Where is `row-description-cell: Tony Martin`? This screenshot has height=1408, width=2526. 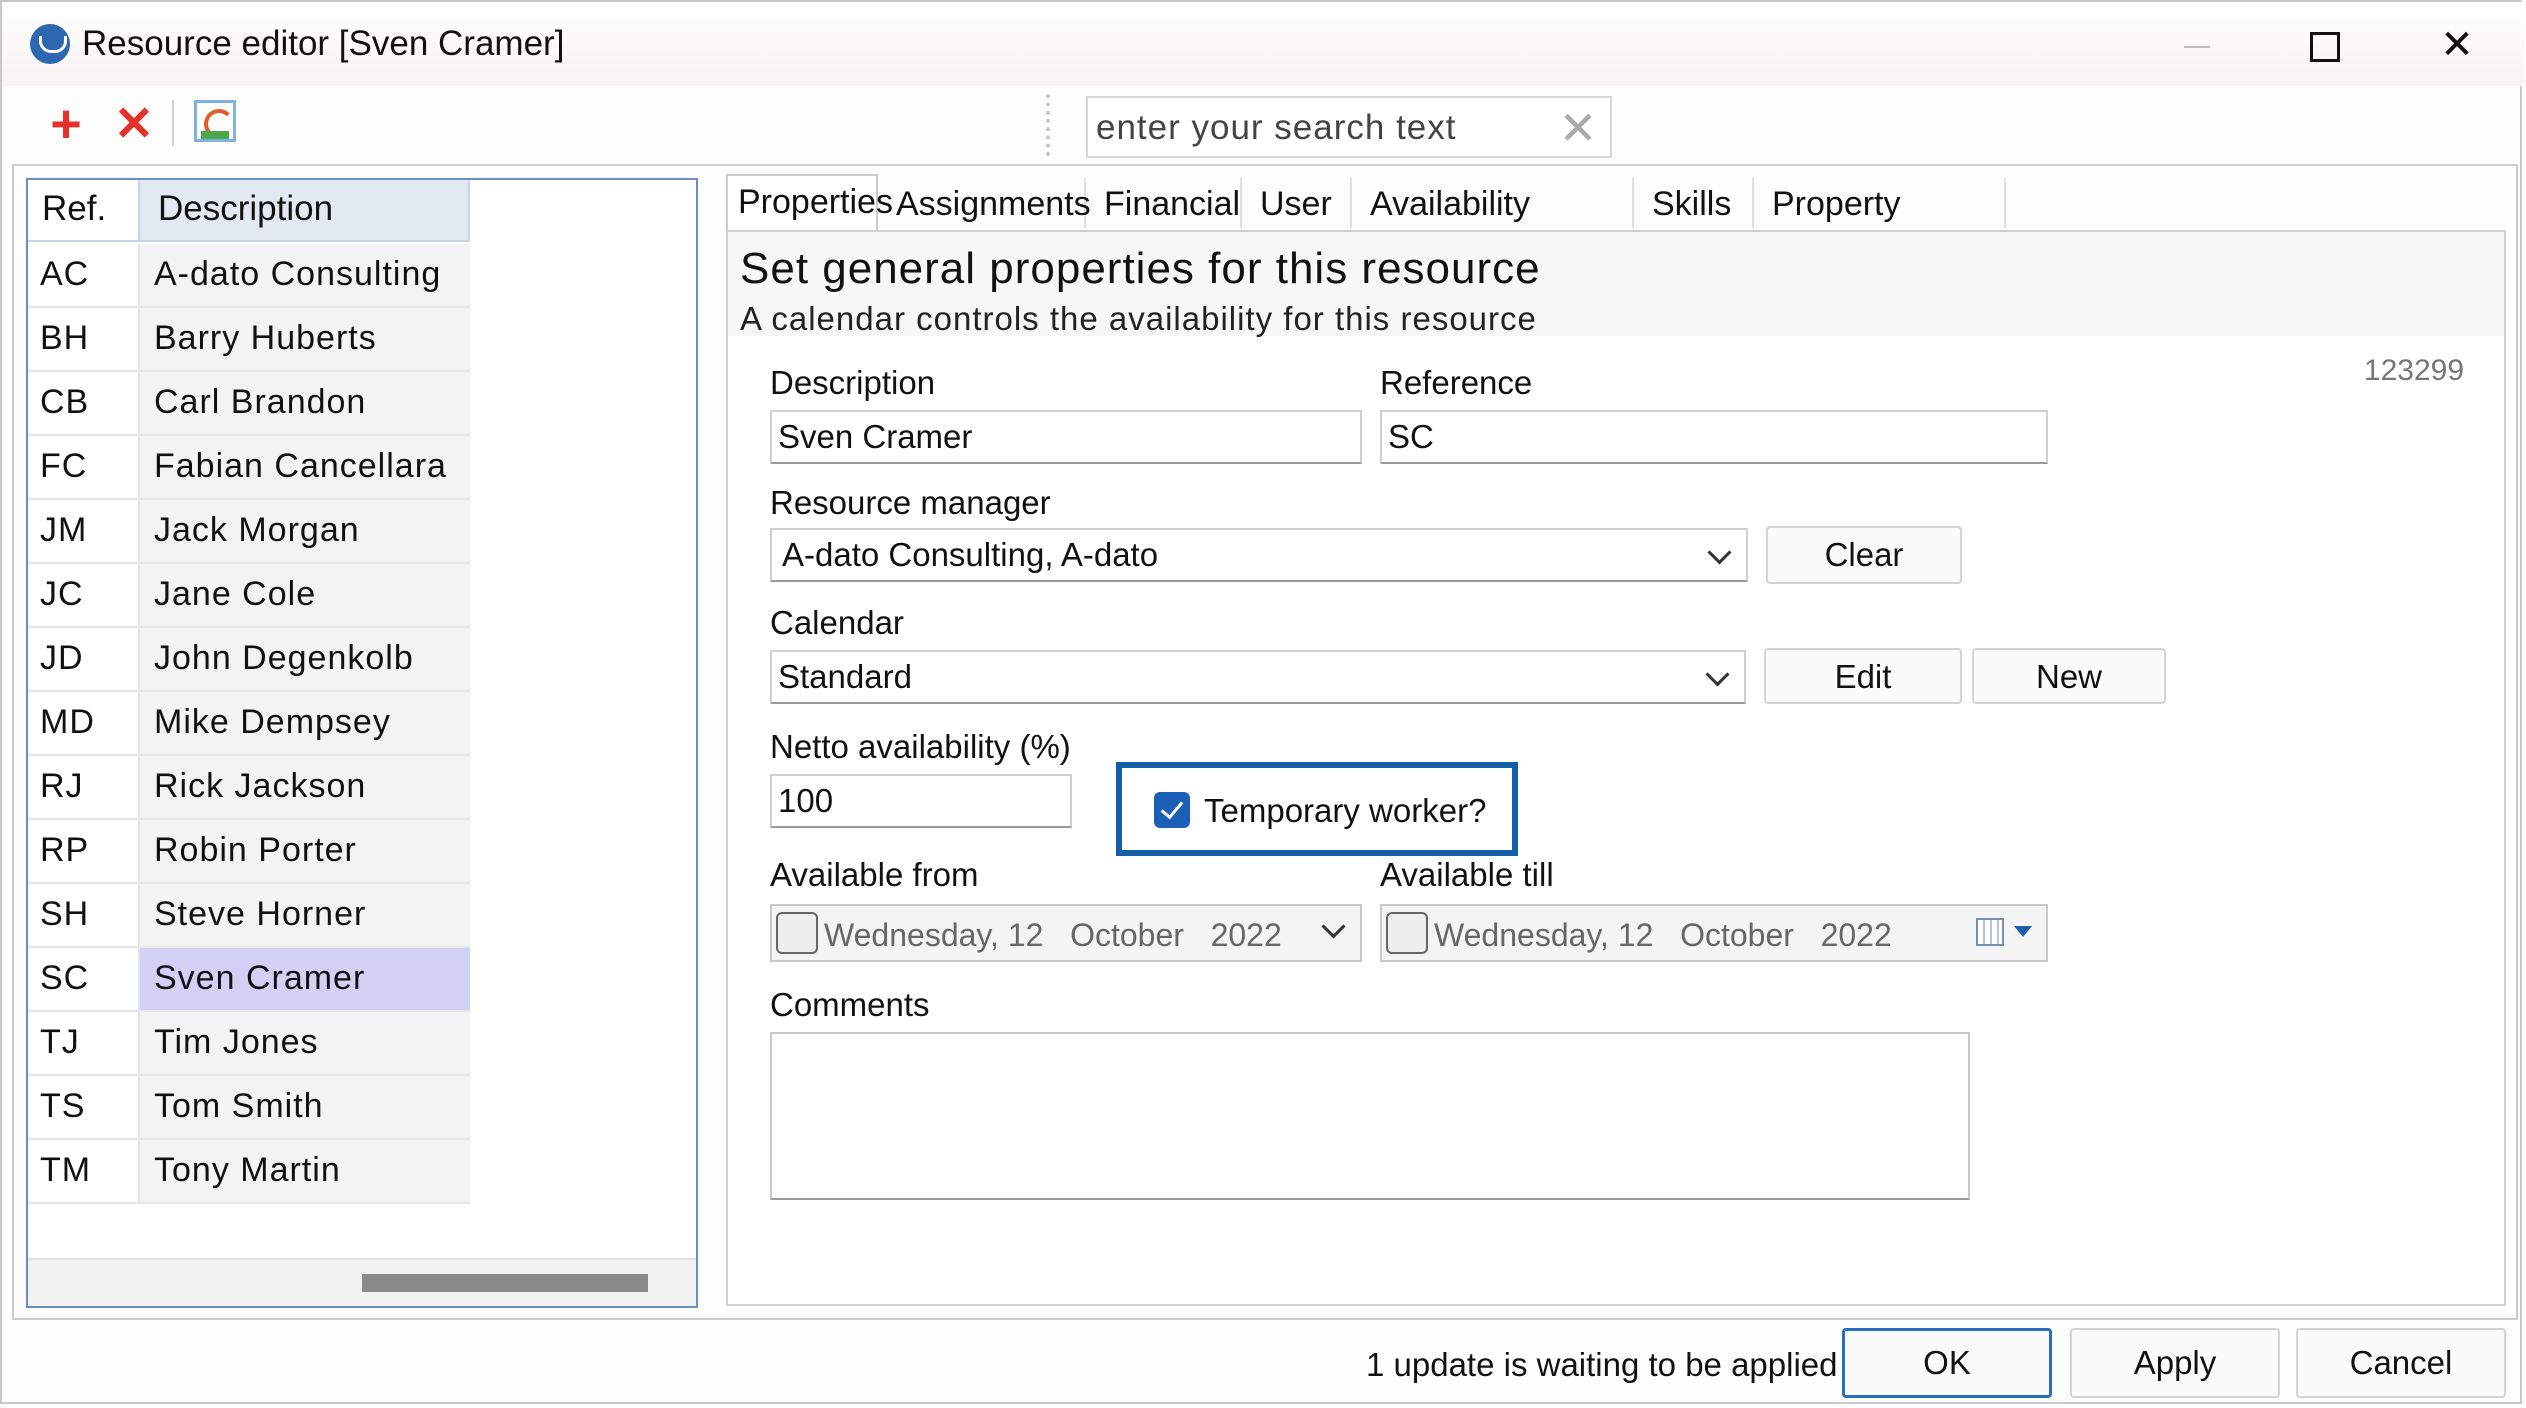
row-description-cell: Tony Martin is located at coordinates (305, 1171).